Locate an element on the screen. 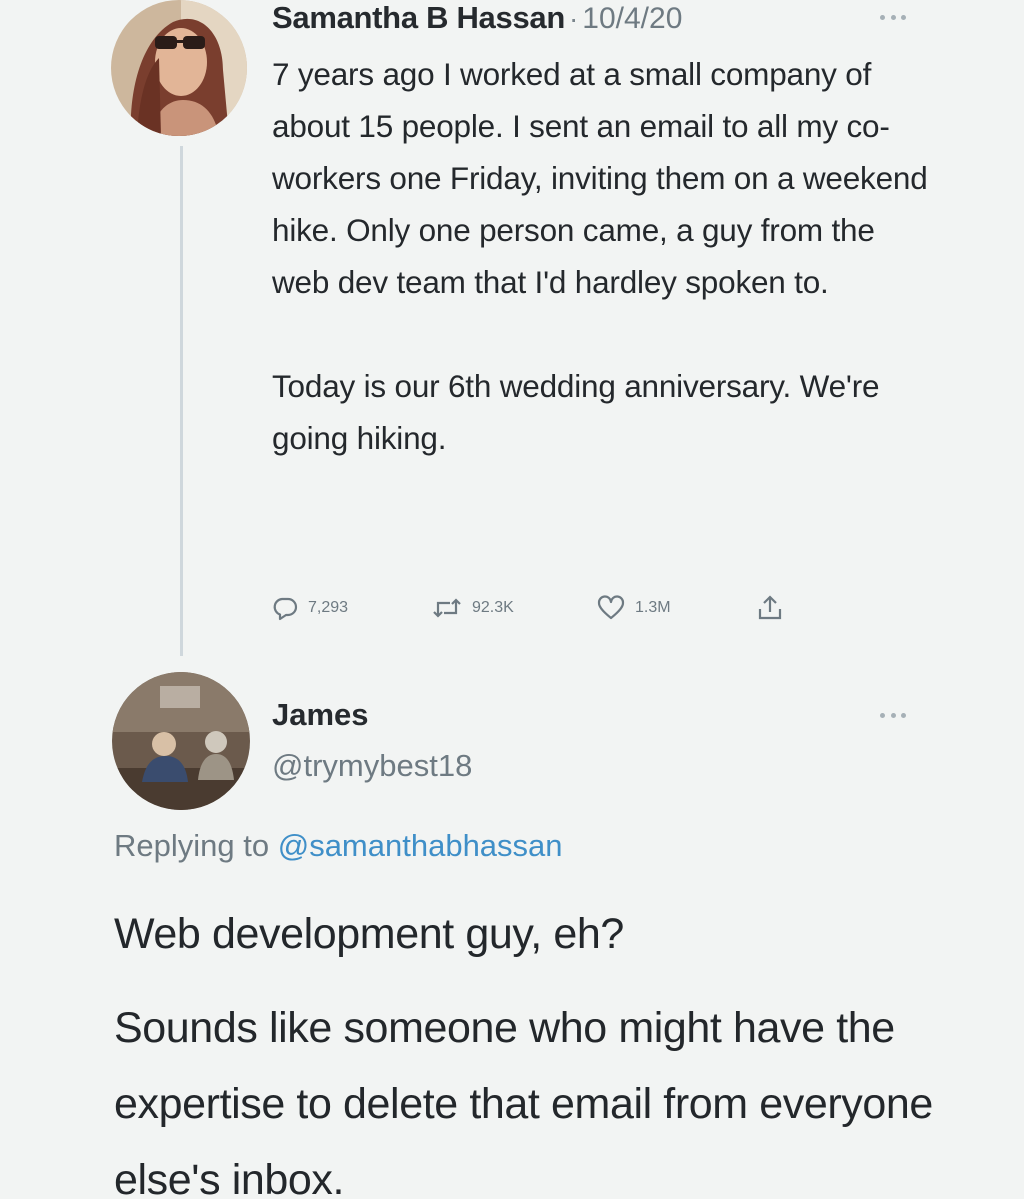 The height and width of the screenshot is (1199, 1024). tweet-date: 10/4/20 is located at coordinates (632, 19).